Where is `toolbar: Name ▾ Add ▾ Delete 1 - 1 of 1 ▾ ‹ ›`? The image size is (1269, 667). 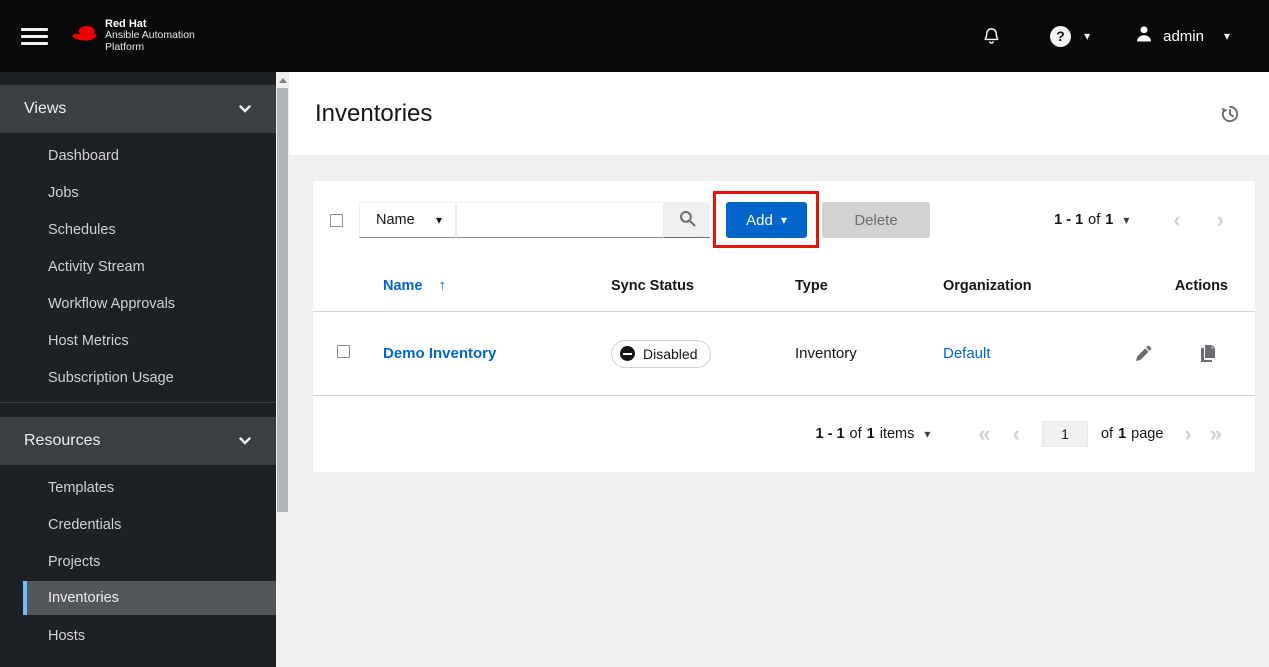 toolbar: Name ▾ Add ▾ Delete 1 - 1 of 1 ▾ ‹ › is located at coordinates (784, 220).